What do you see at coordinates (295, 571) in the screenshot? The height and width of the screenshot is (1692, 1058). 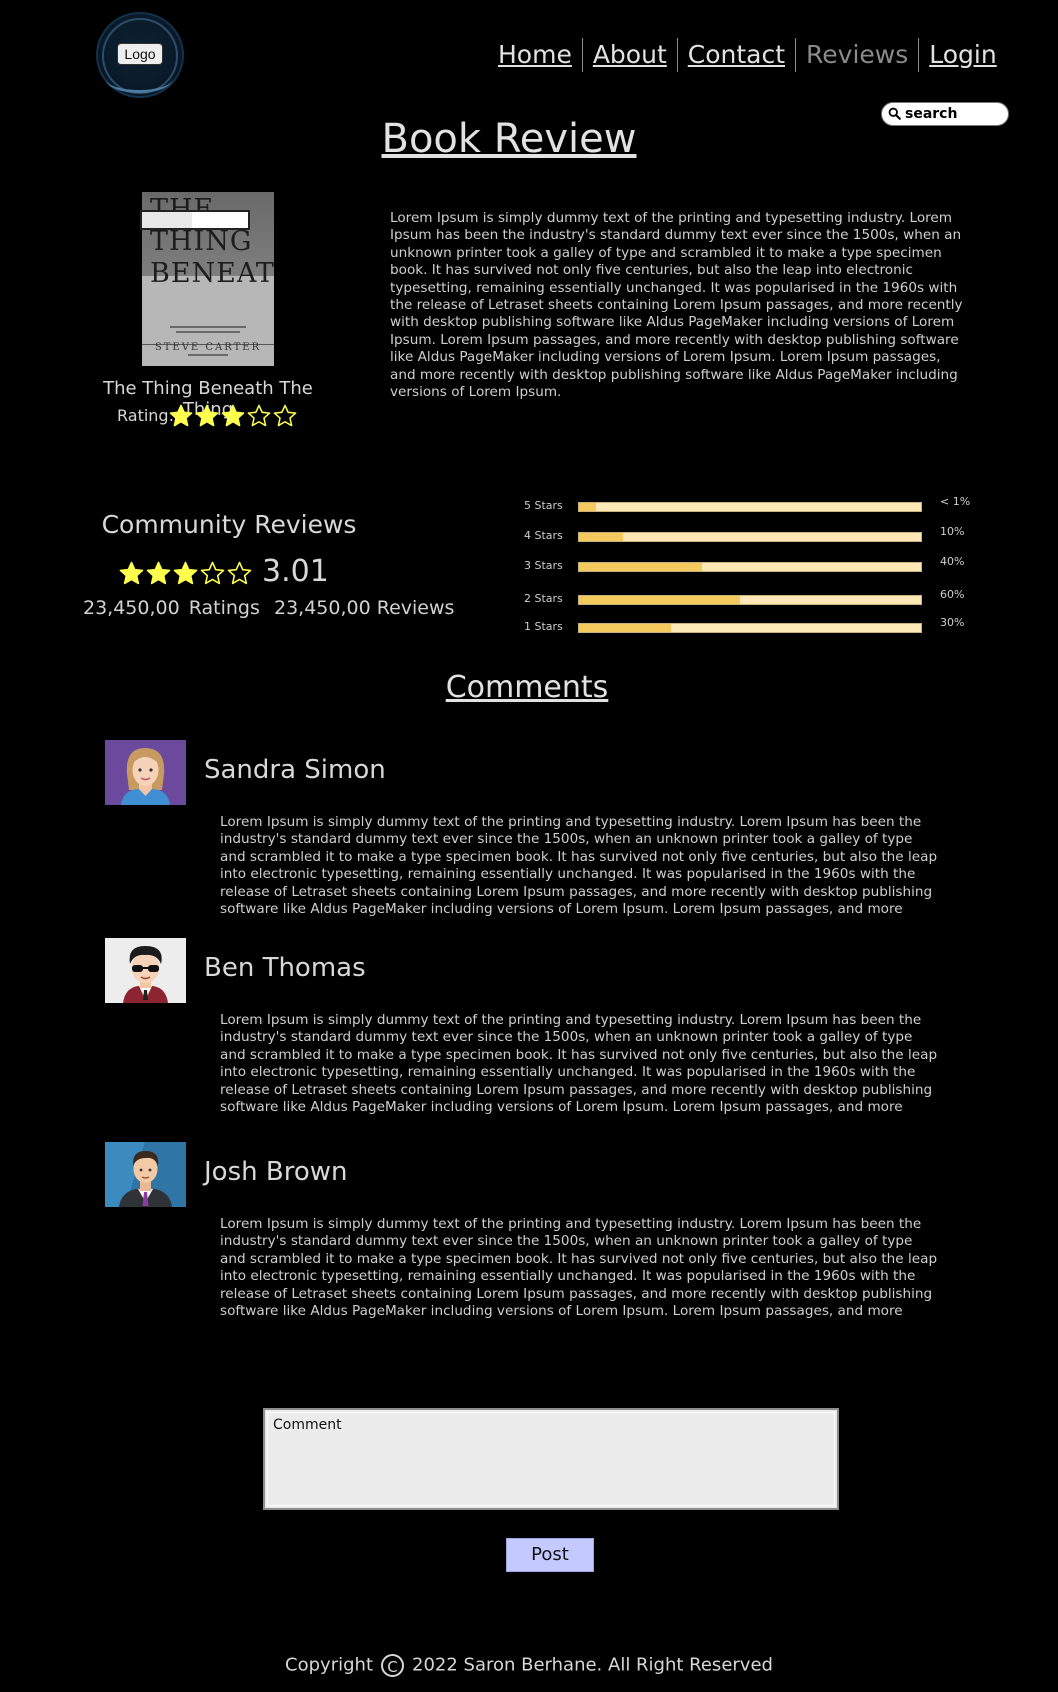 I see `average-rating: 3.01` at bounding box center [295, 571].